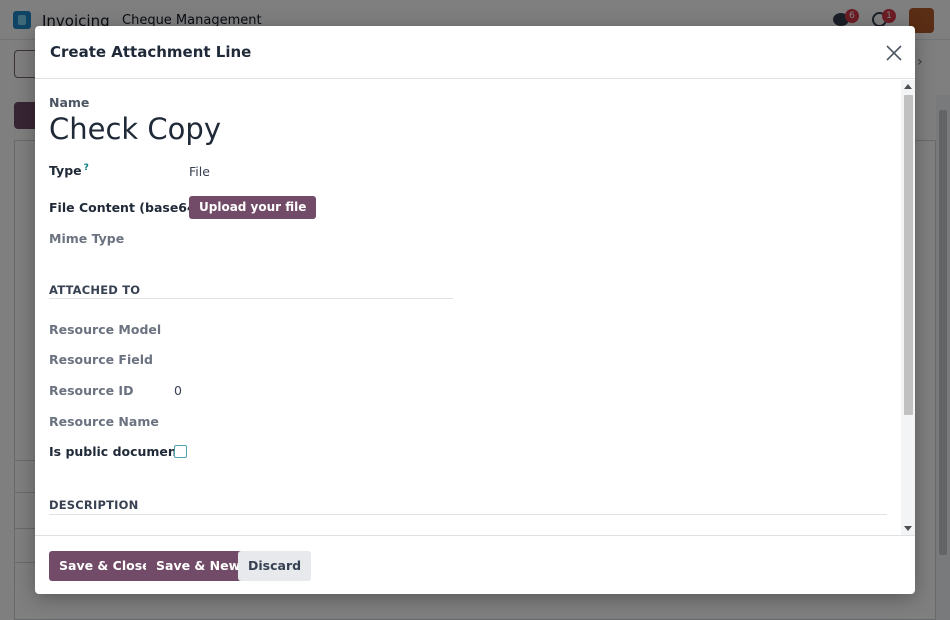  Describe the element at coordinates (275, 566) in the screenshot. I see `discard-button: Discard` at that location.